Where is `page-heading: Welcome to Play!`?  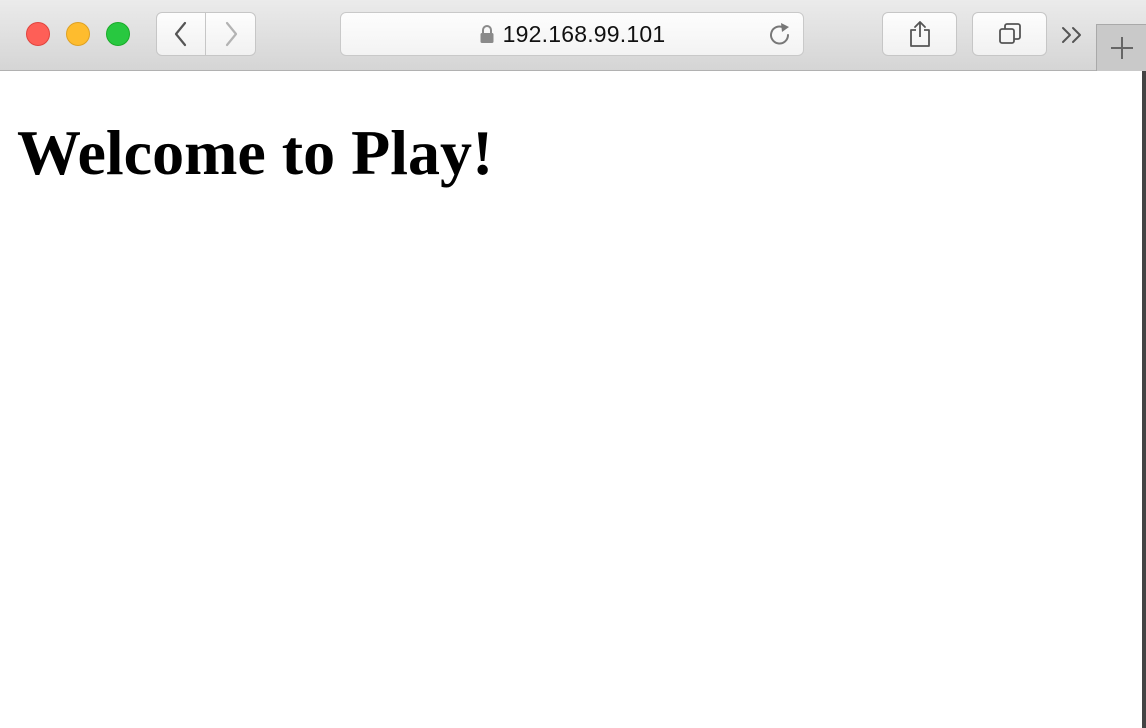
page-heading: Welcome to Play! is located at coordinates (255, 152).